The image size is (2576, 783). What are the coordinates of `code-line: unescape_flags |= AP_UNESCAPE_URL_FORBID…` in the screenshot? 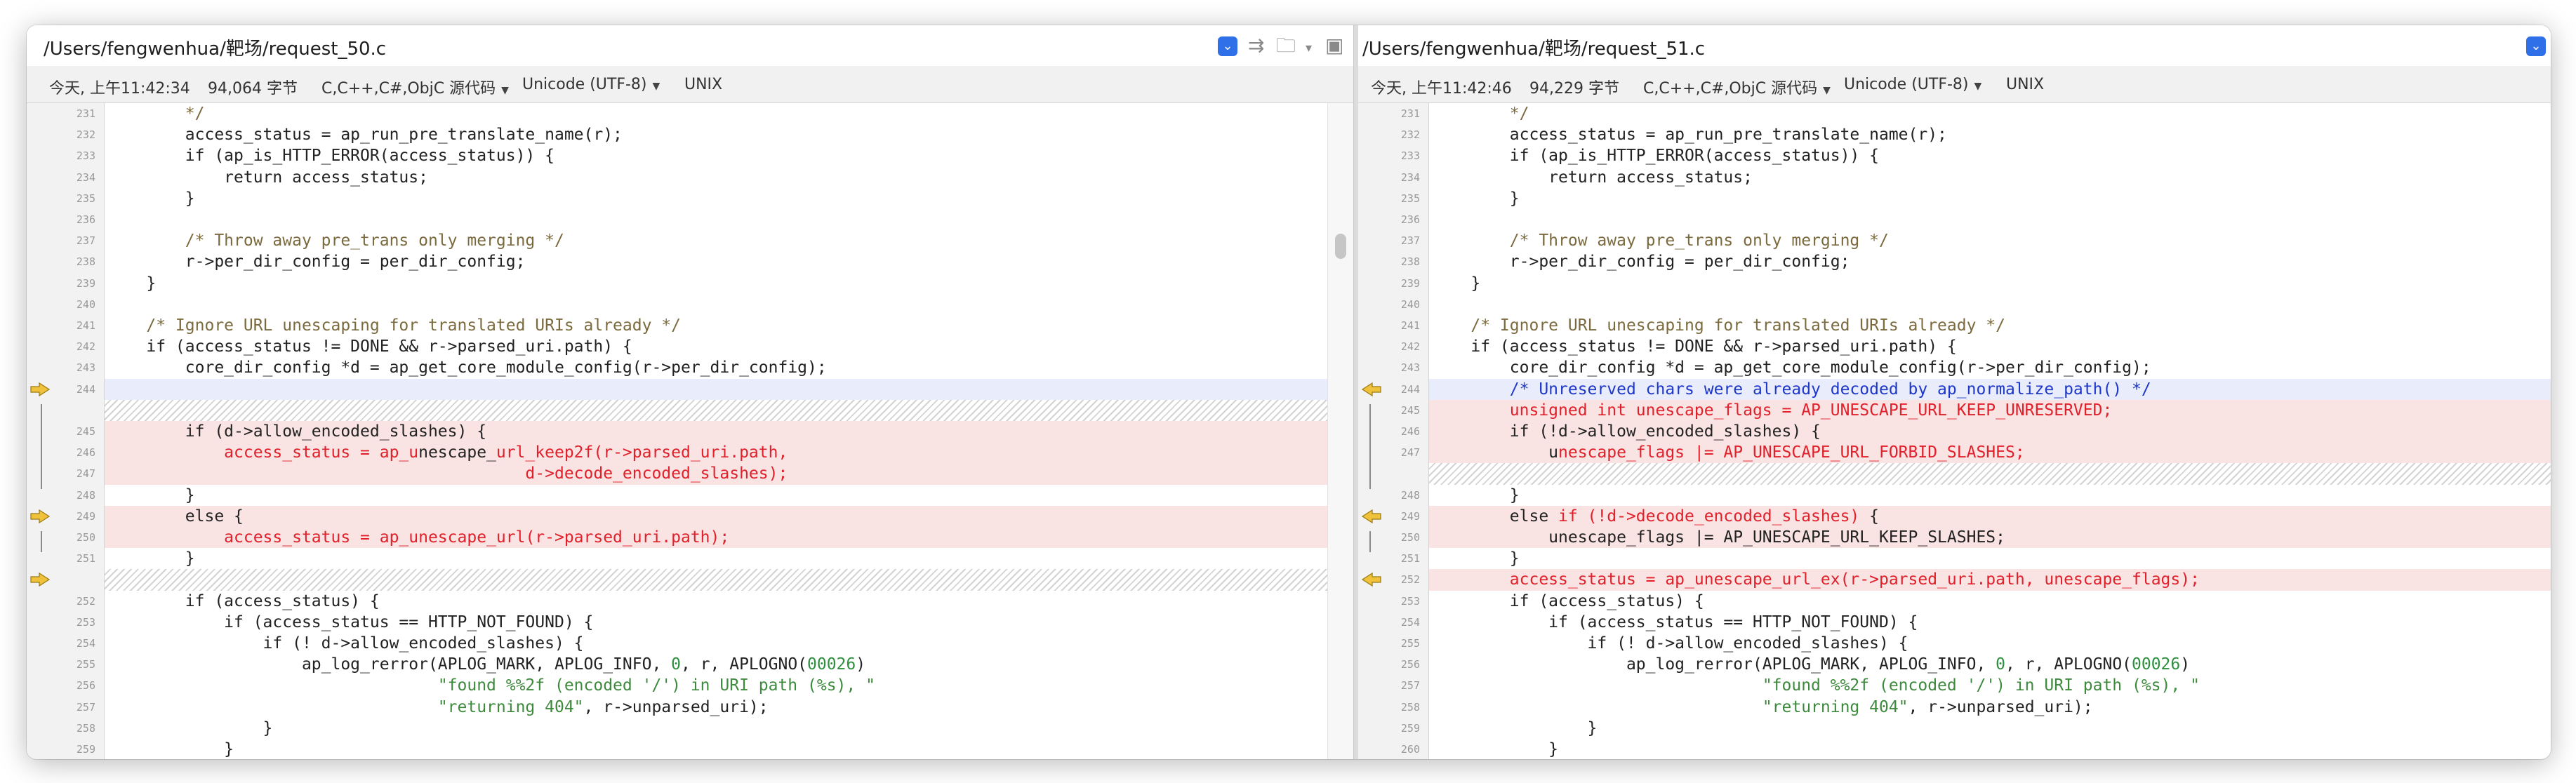 It's located at (1990, 453).